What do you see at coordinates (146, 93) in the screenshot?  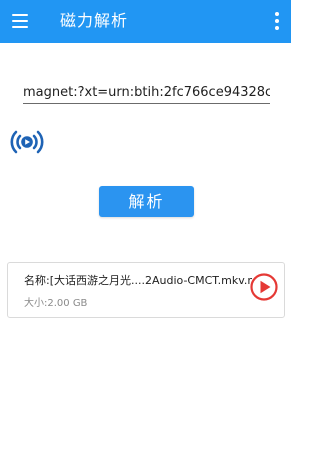 I see `magnet-link-input` at bounding box center [146, 93].